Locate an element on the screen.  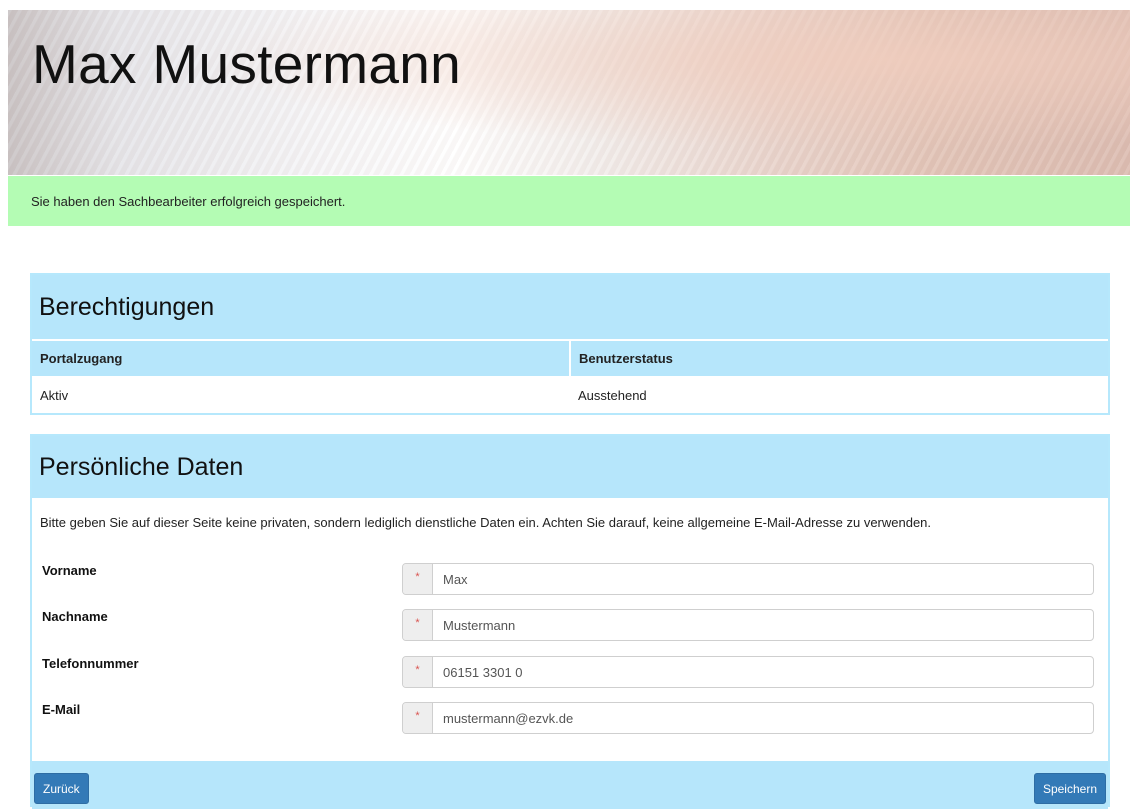
last-name-field: * Mustermann is located at coordinates (748, 625).